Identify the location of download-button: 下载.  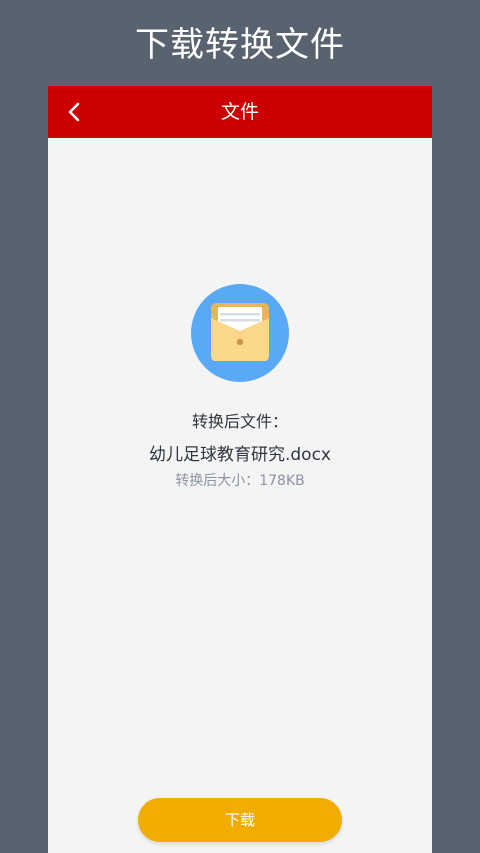
(240, 820).